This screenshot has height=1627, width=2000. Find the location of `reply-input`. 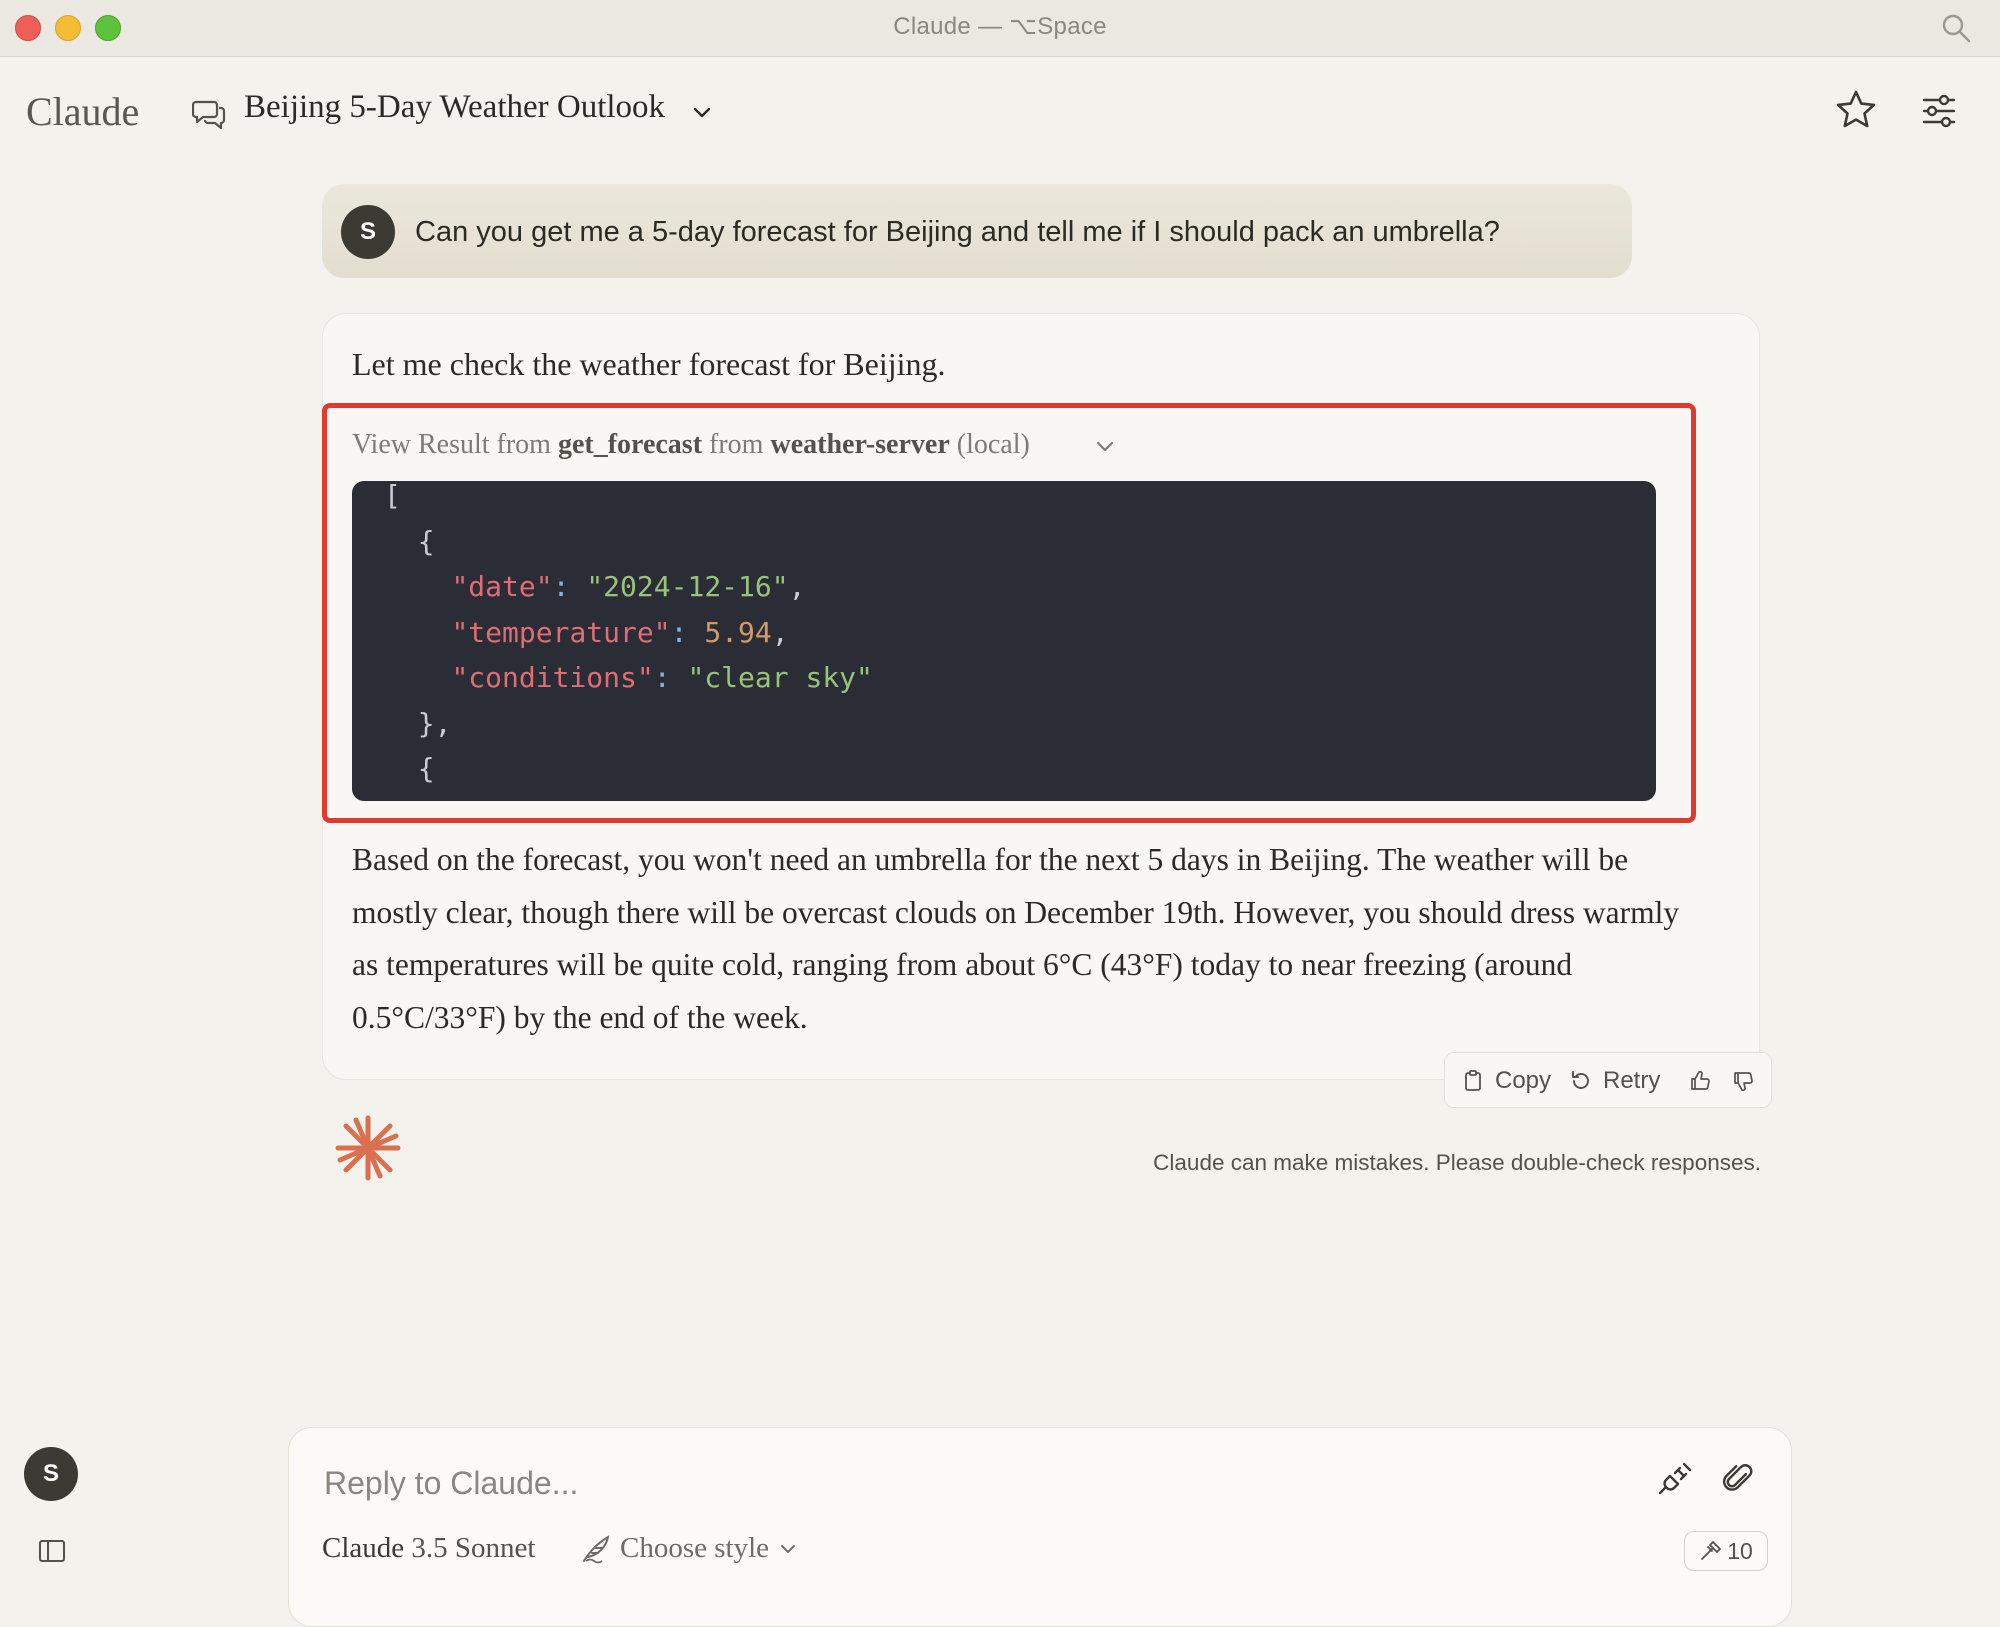

reply-input is located at coordinates (974, 1483).